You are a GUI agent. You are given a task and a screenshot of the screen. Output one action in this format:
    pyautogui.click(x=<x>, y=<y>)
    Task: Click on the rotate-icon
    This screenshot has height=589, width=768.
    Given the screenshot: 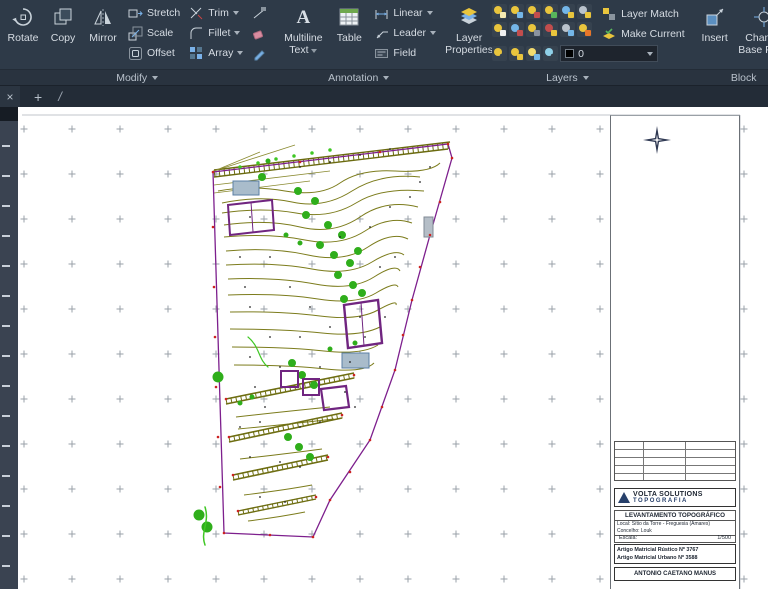 What is the action you would take?
    pyautogui.click(x=23, y=17)
    